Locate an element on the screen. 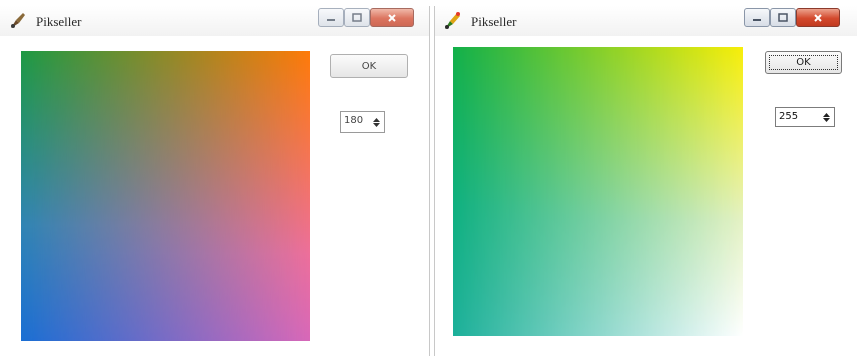  spinner-value: 255 is located at coordinates (788, 116).